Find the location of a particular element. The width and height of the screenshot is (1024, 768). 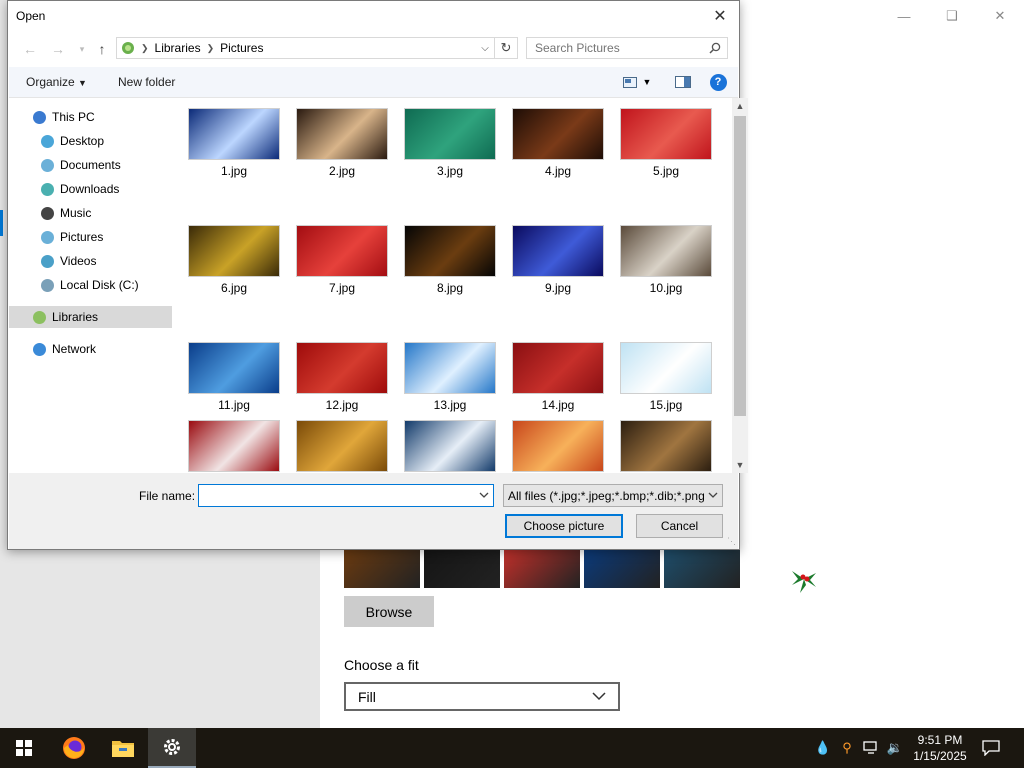

nav-item: This PC is located at coordinates (90, 117).